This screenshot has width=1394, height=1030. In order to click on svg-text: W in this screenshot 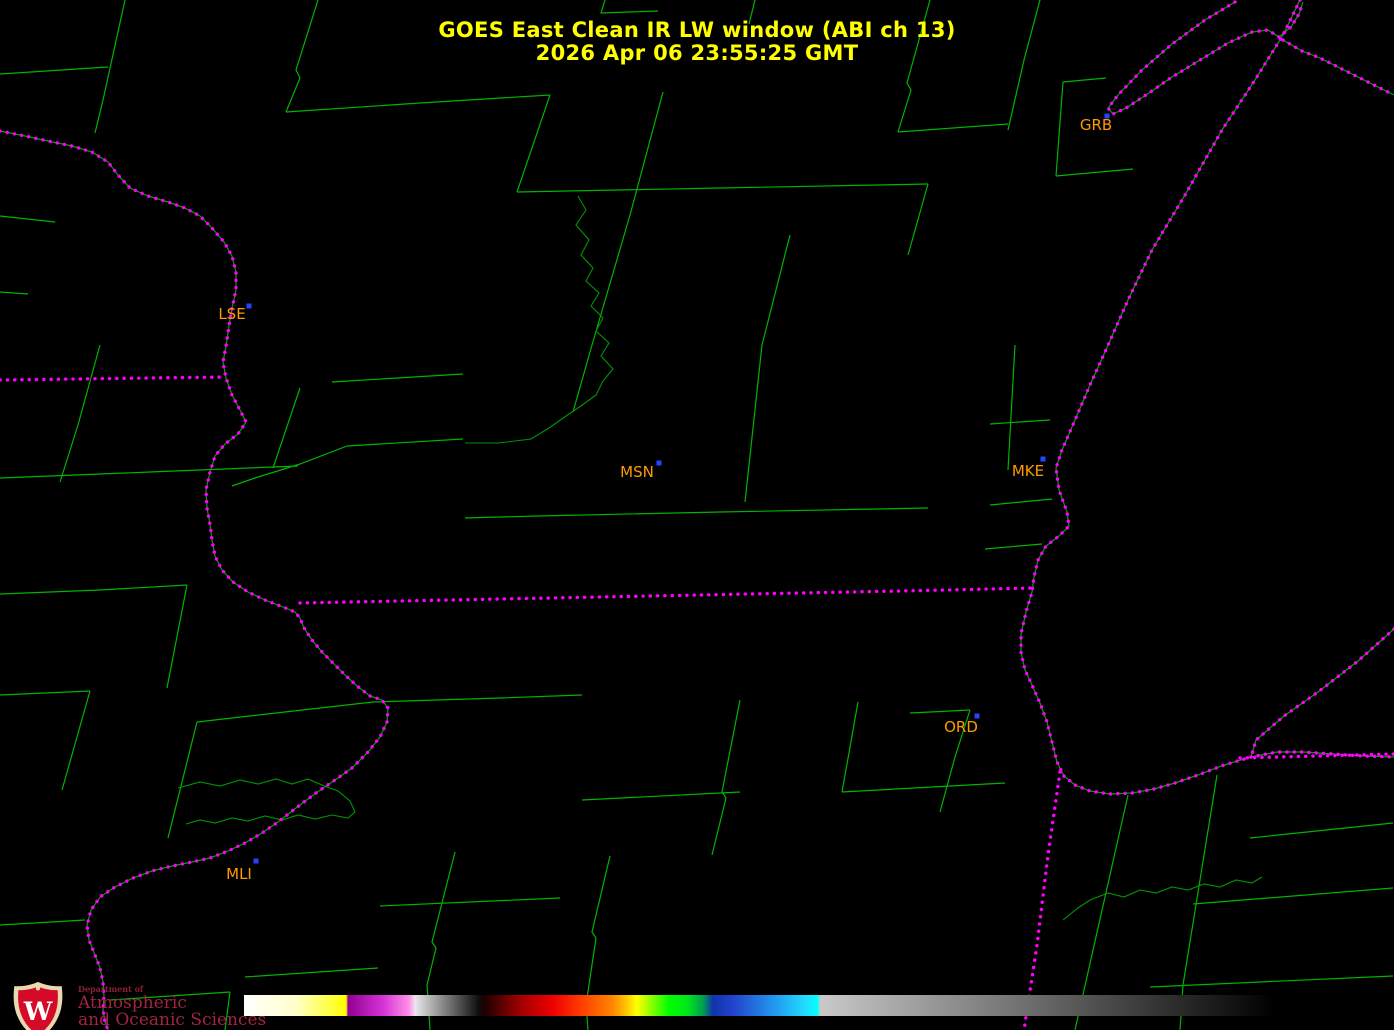, I will do `click(38, 1012)`.